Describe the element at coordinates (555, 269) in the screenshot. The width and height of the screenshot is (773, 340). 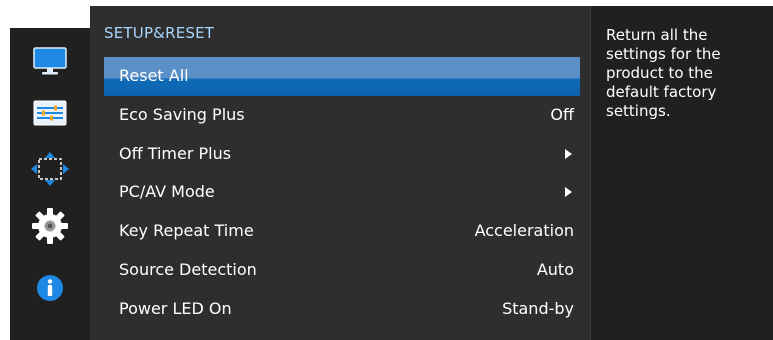
I see `menu-item-value: Auto` at that location.